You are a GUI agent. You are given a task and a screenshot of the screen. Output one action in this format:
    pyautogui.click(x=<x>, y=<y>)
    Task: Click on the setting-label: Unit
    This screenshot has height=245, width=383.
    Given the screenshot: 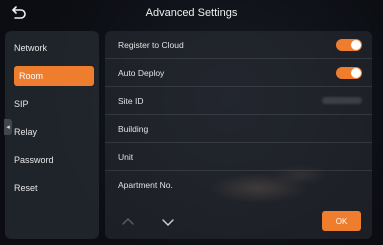 What is the action you would take?
    pyautogui.click(x=126, y=156)
    